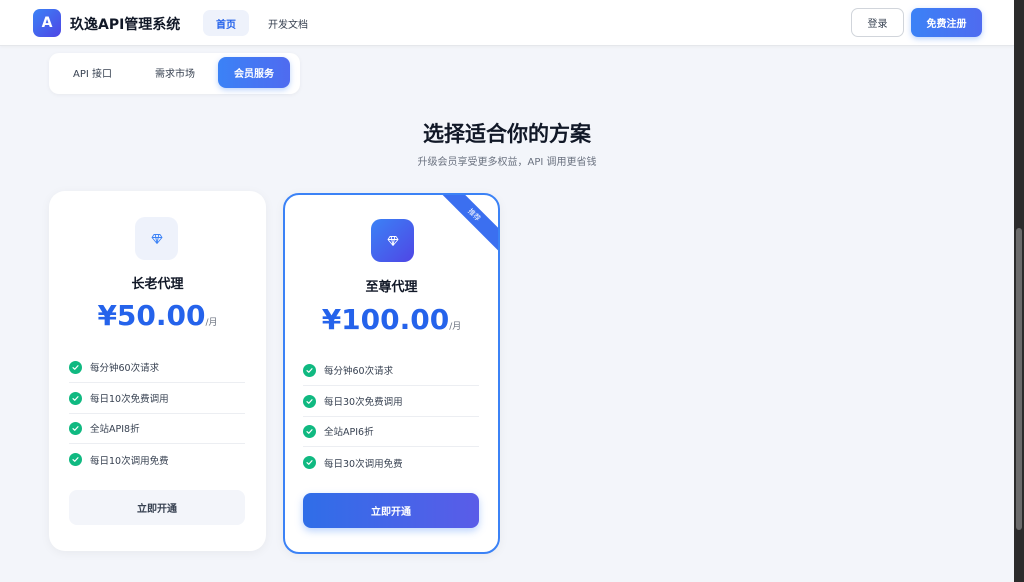 The width and height of the screenshot is (1024, 582). Describe the element at coordinates (254, 72) in the screenshot. I see `subtab-membership: 会员服务` at that location.